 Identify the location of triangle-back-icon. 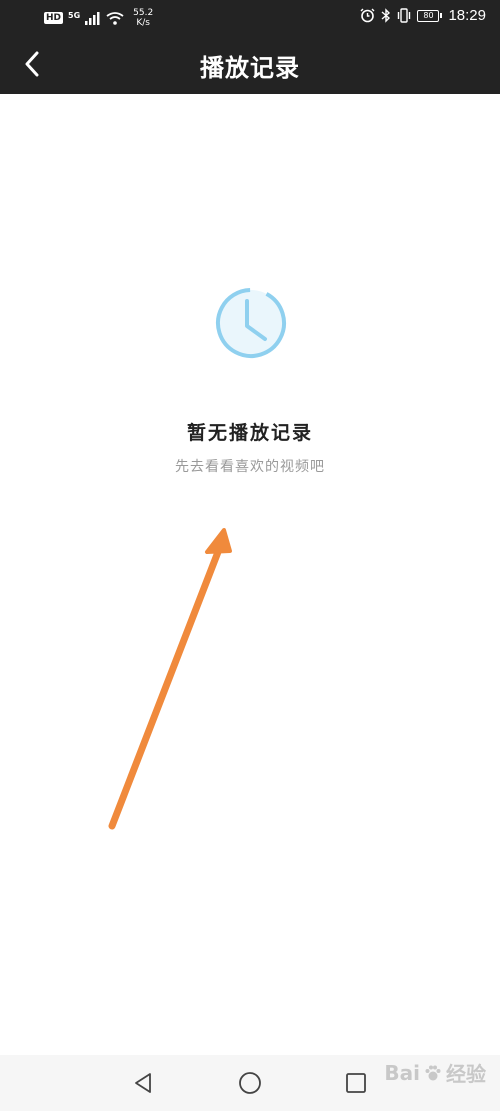
(143, 1083).